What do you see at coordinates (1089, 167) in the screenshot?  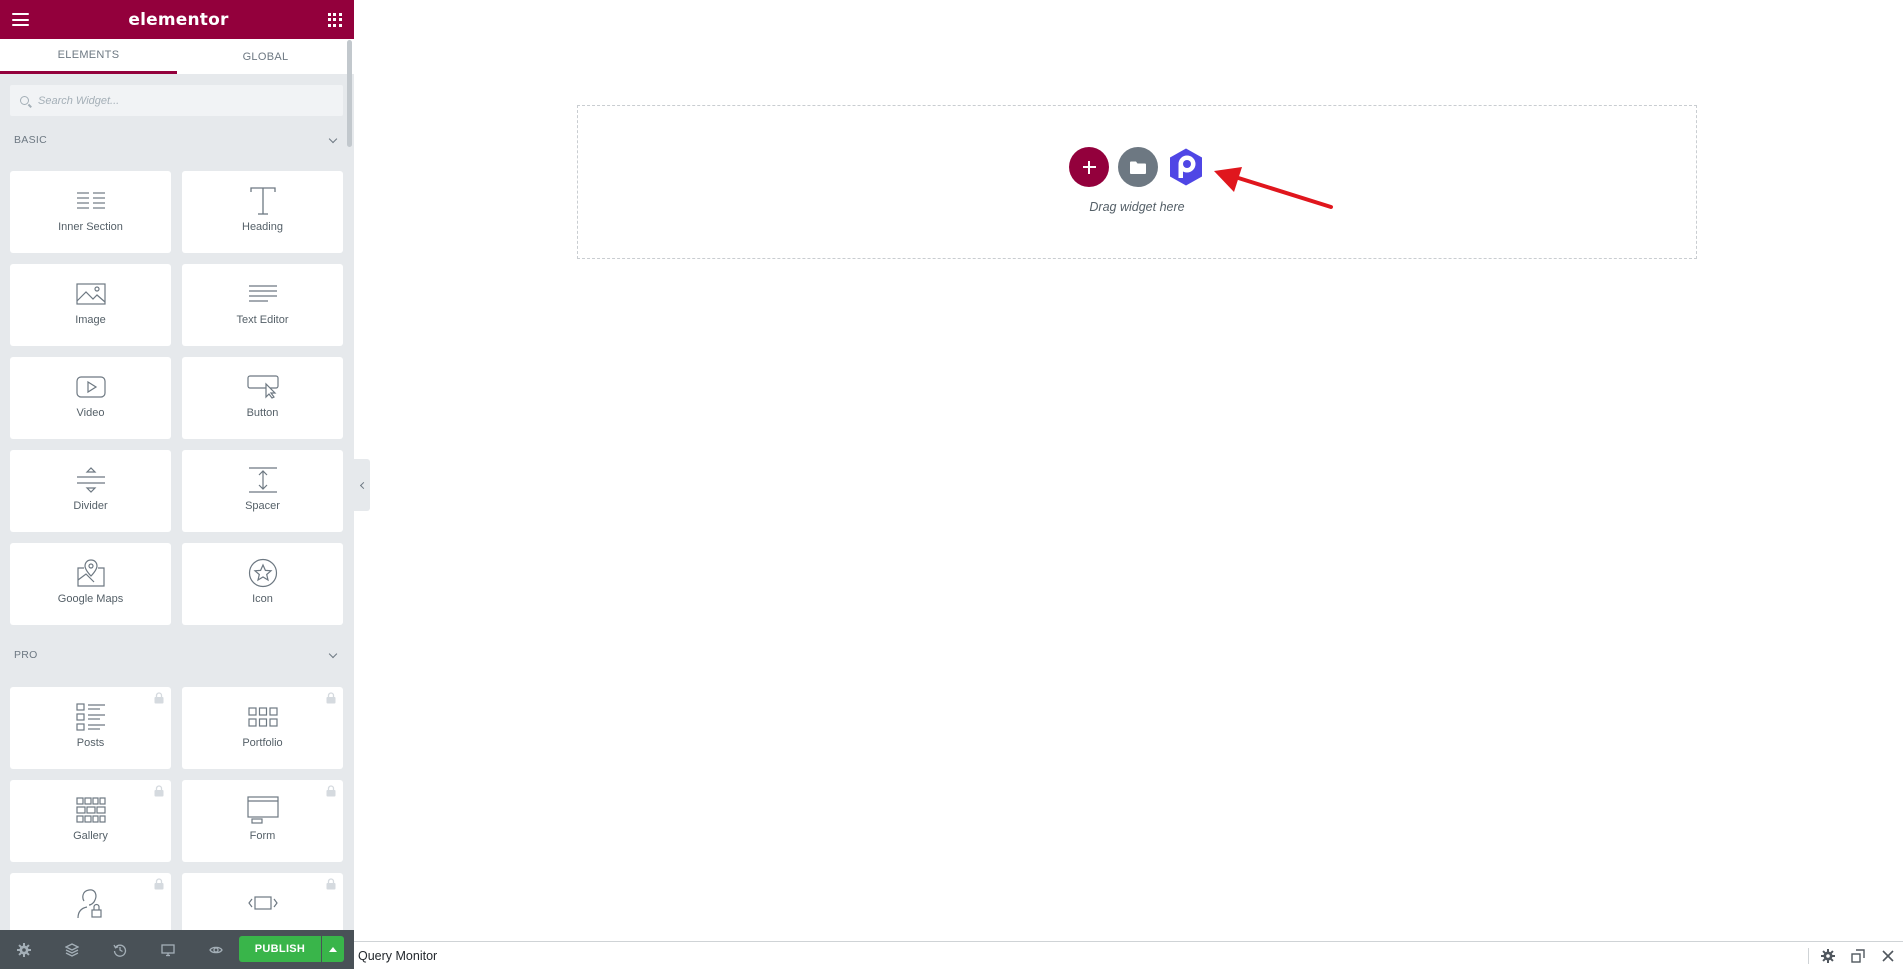 I see `add-section-button` at bounding box center [1089, 167].